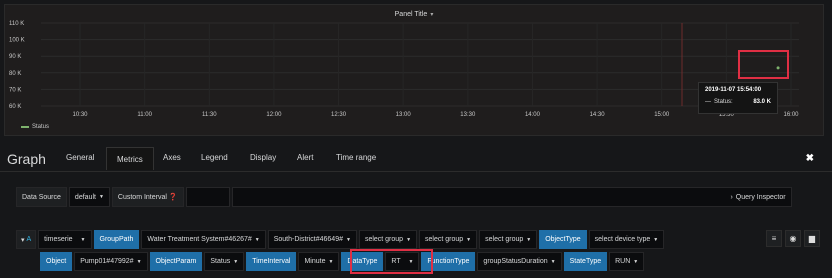 This screenshot has width=832, height=278. Describe the element at coordinates (731, 197) in the screenshot. I see `chevron-right-icon: ›` at that location.